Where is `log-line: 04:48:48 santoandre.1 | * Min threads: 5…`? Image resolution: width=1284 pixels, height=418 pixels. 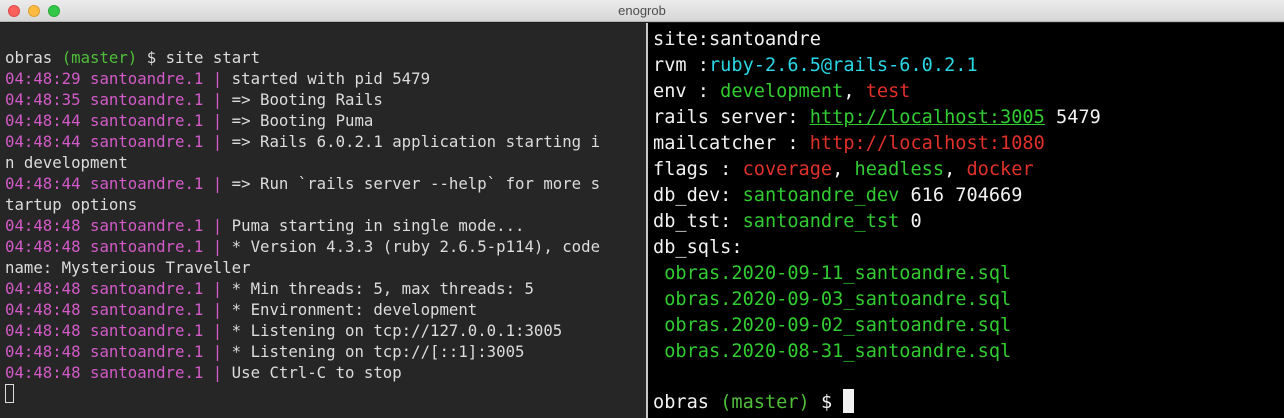 log-line: 04:48:48 santoandre.1 | * Min threads: 5… is located at coordinates (325, 288).